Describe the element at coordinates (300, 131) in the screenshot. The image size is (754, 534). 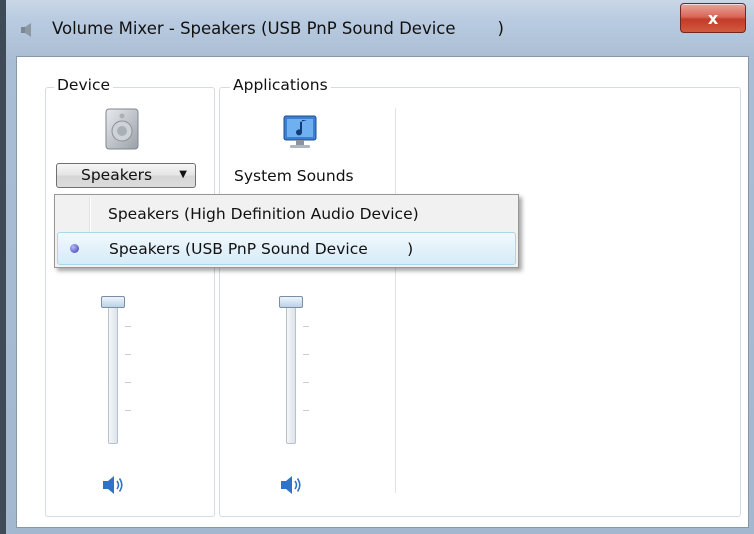
I see `system-sounds-icon` at that location.